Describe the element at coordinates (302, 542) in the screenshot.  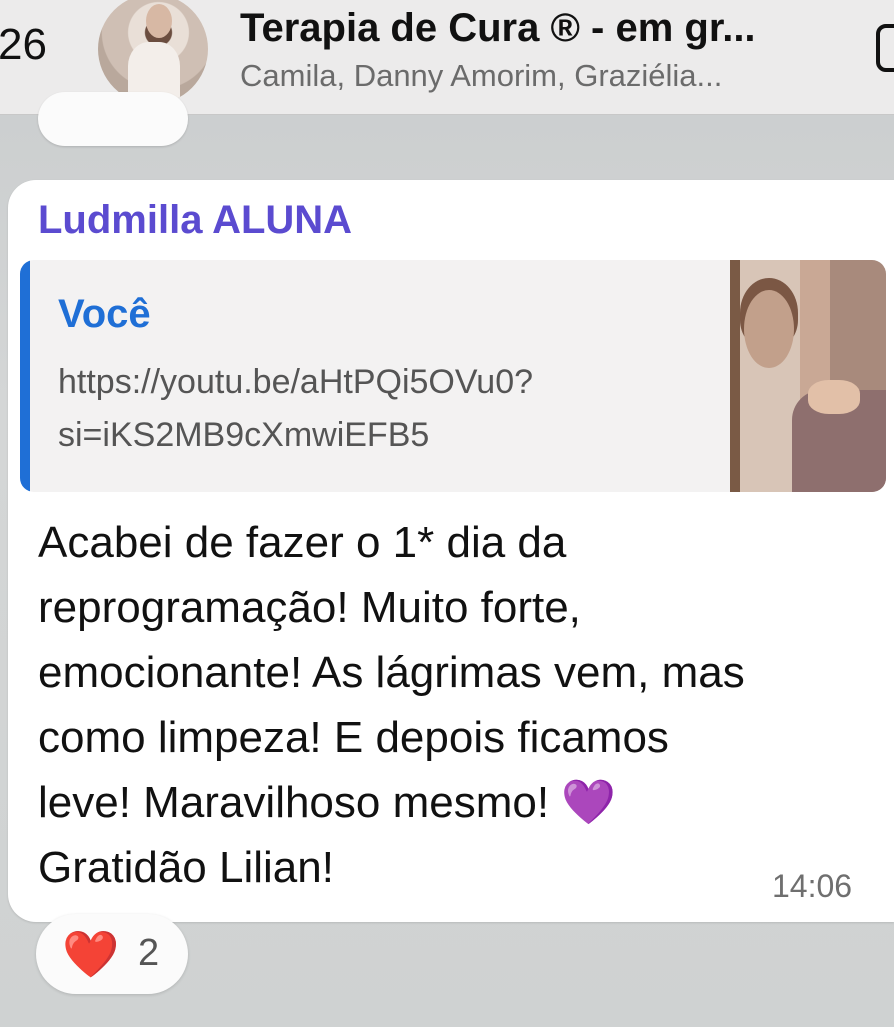
I see `message-line: Acabei de fazer o 1* dia da` at that location.